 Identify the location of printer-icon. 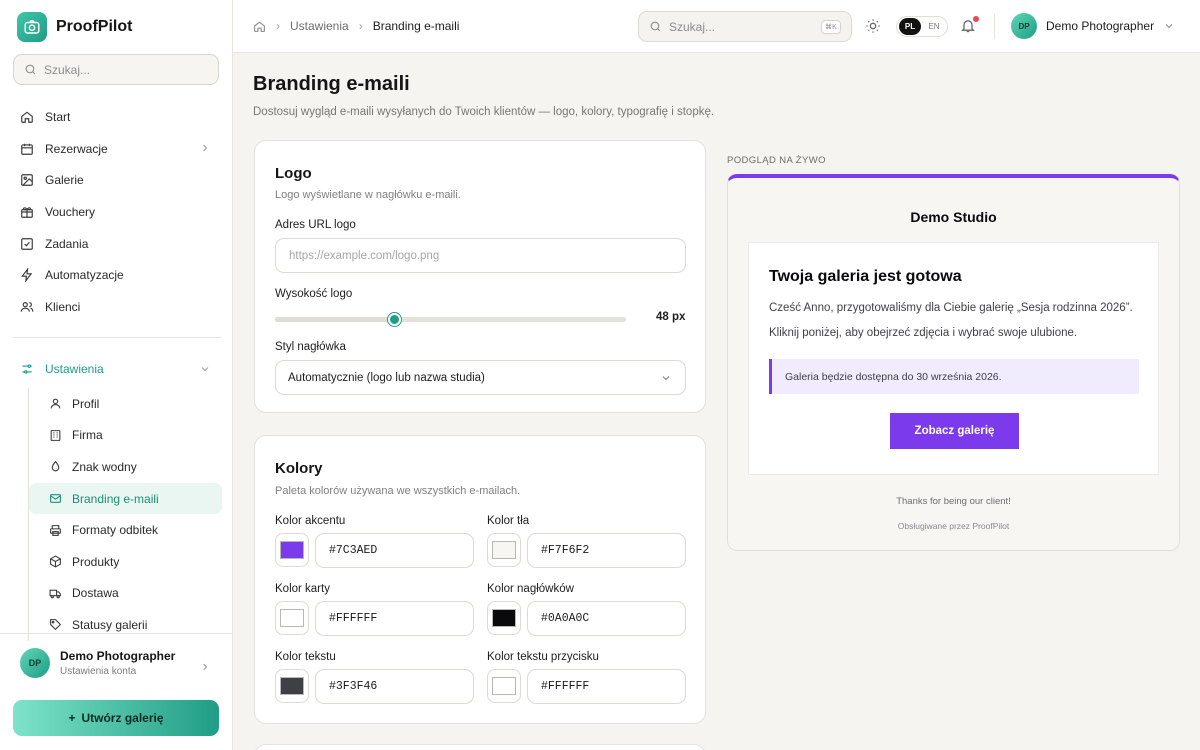
(55, 530).